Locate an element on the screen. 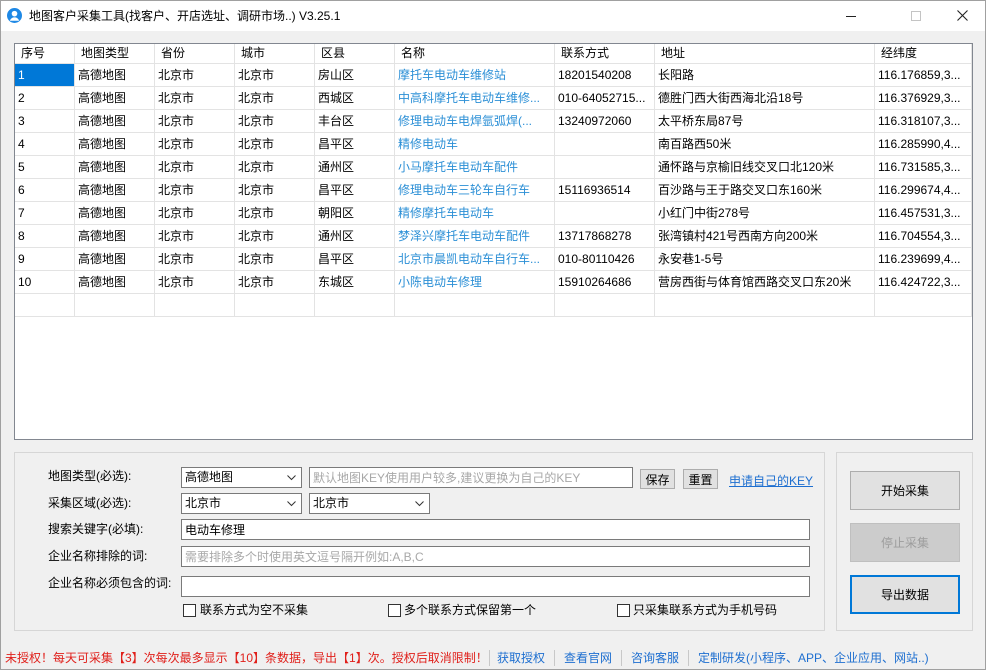 Image resolution: width=986 pixels, height=670 pixels. cell-index: 4 is located at coordinates (45, 144).